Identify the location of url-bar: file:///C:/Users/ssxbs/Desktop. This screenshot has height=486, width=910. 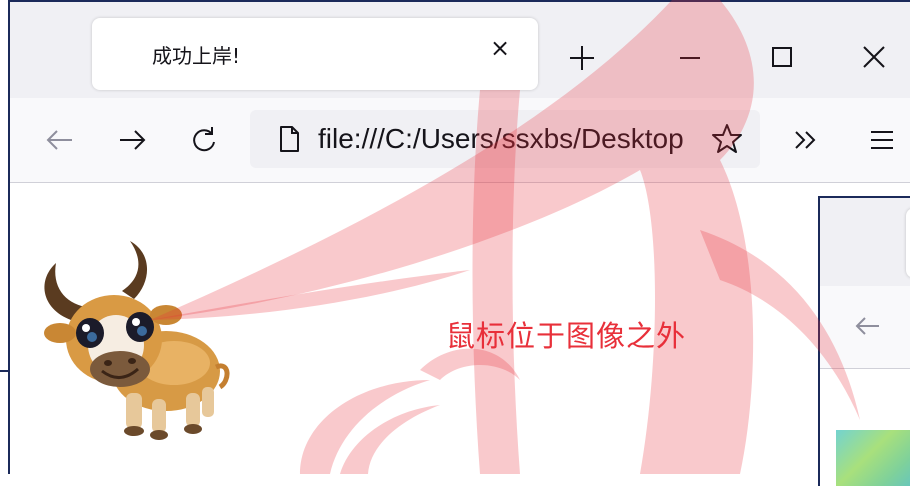
(505, 139).